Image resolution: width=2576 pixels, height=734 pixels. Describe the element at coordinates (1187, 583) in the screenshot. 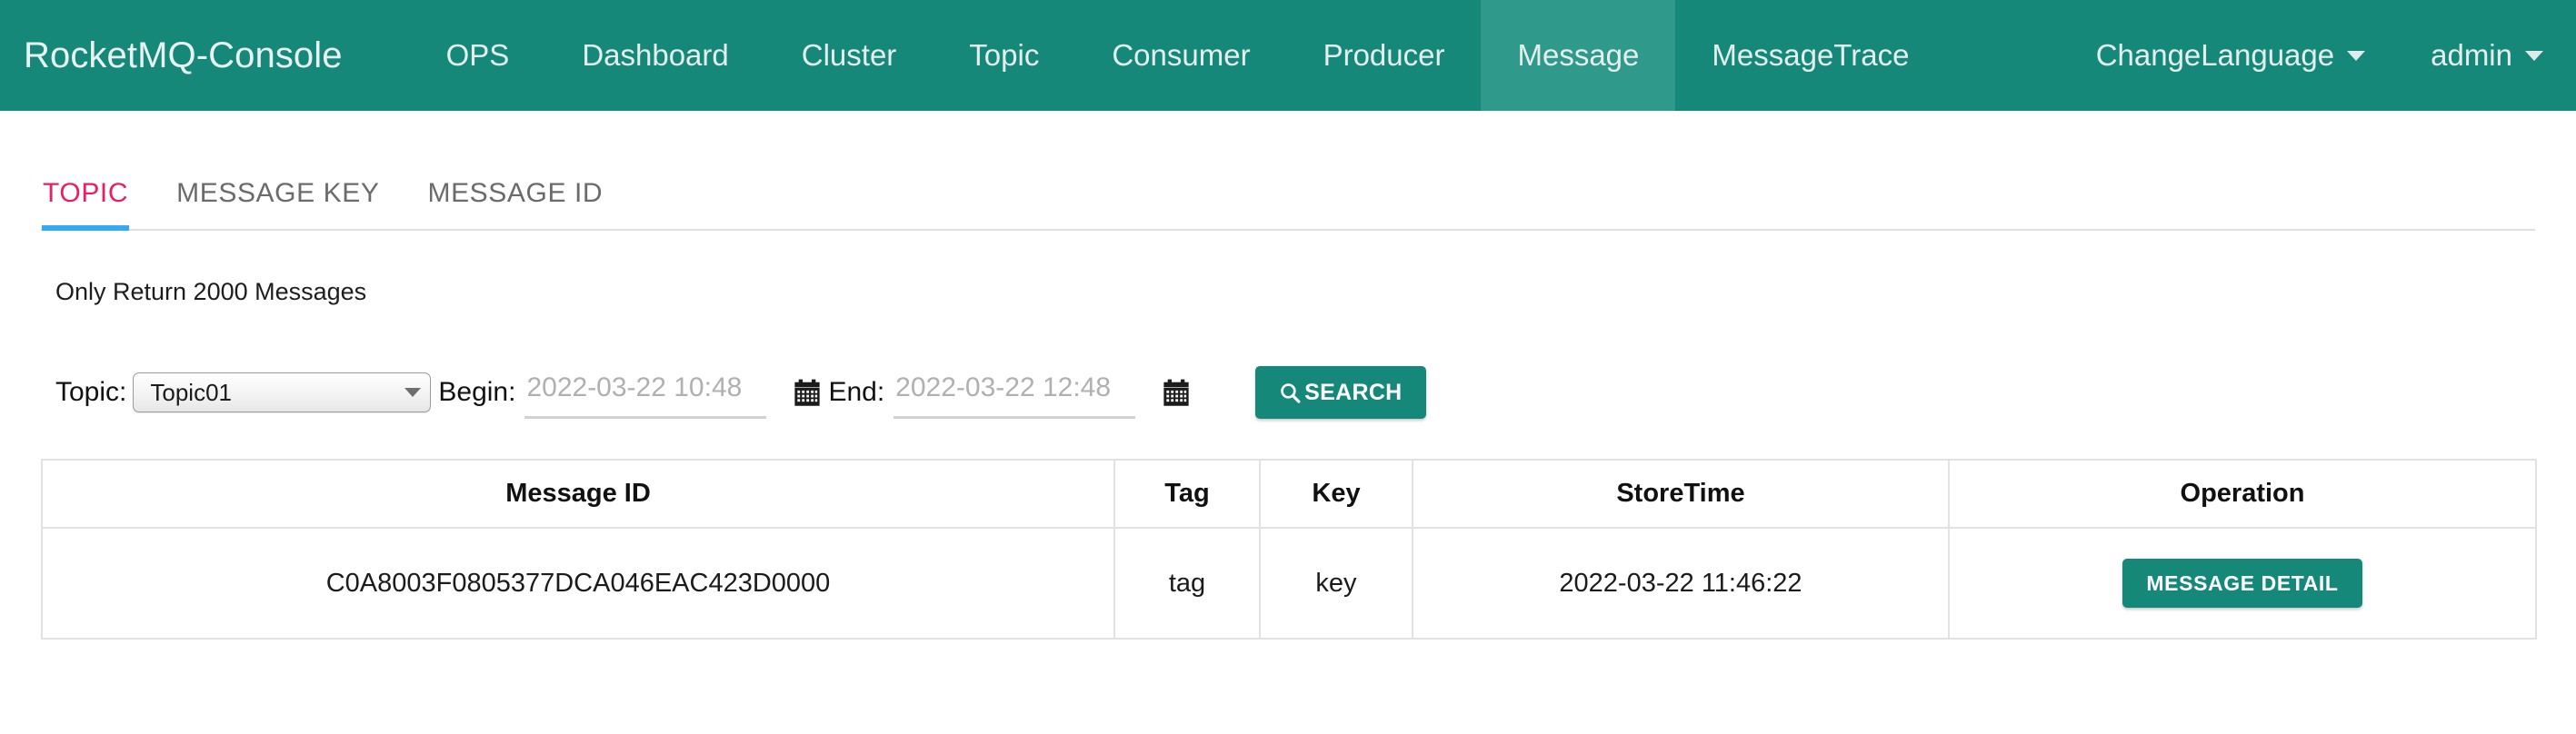

I see `cell-tag: tag` at that location.